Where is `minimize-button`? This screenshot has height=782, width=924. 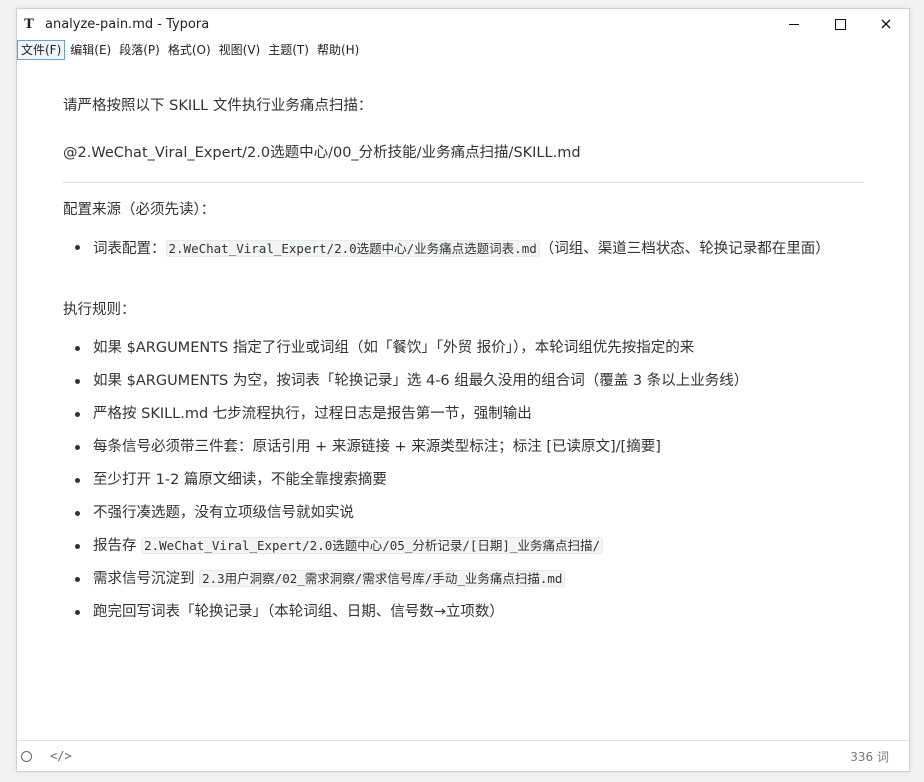 minimize-button is located at coordinates (794, 24).